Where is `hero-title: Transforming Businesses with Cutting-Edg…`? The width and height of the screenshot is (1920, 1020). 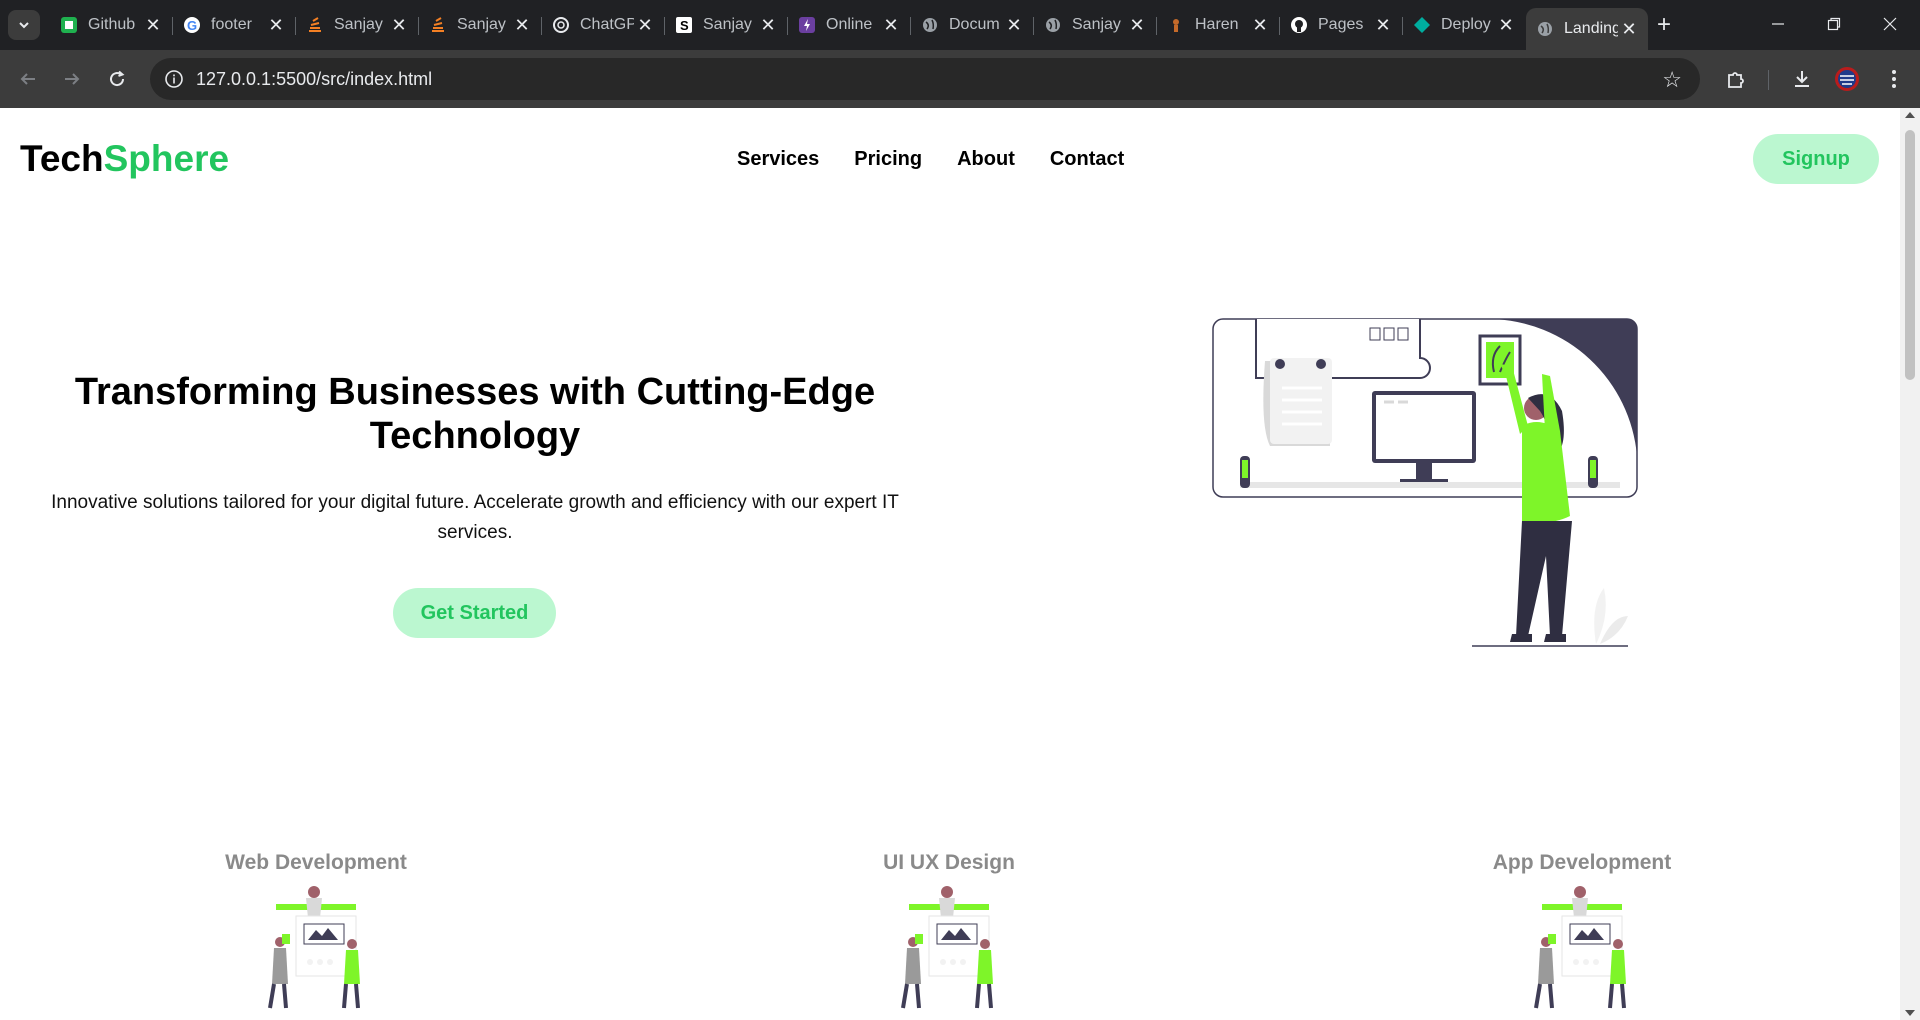 hero-title: Transforming Businesses with Cutting-Edg… is located at coordinates (475, 414).